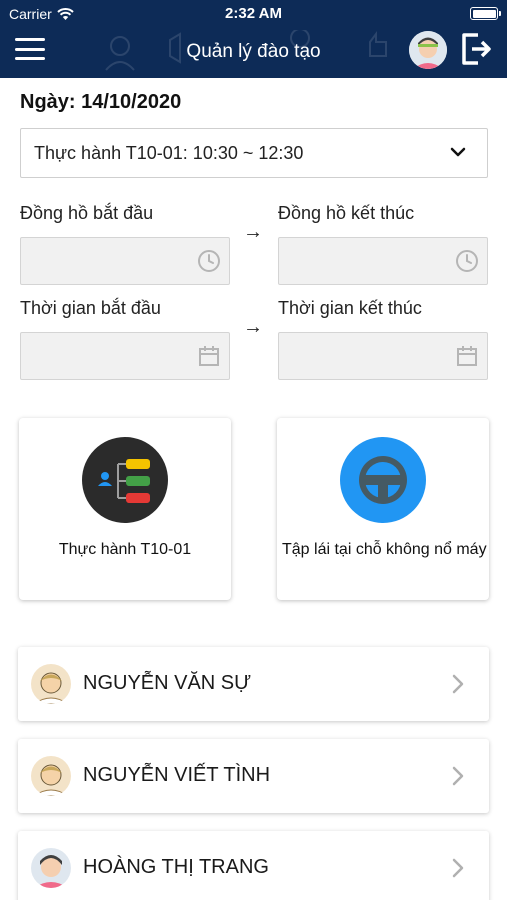 The width and height of the screenshot is (507, 900). Describe the element at coordinates (383, 261) in the screenshot. I see `clock-end-field` at that location.